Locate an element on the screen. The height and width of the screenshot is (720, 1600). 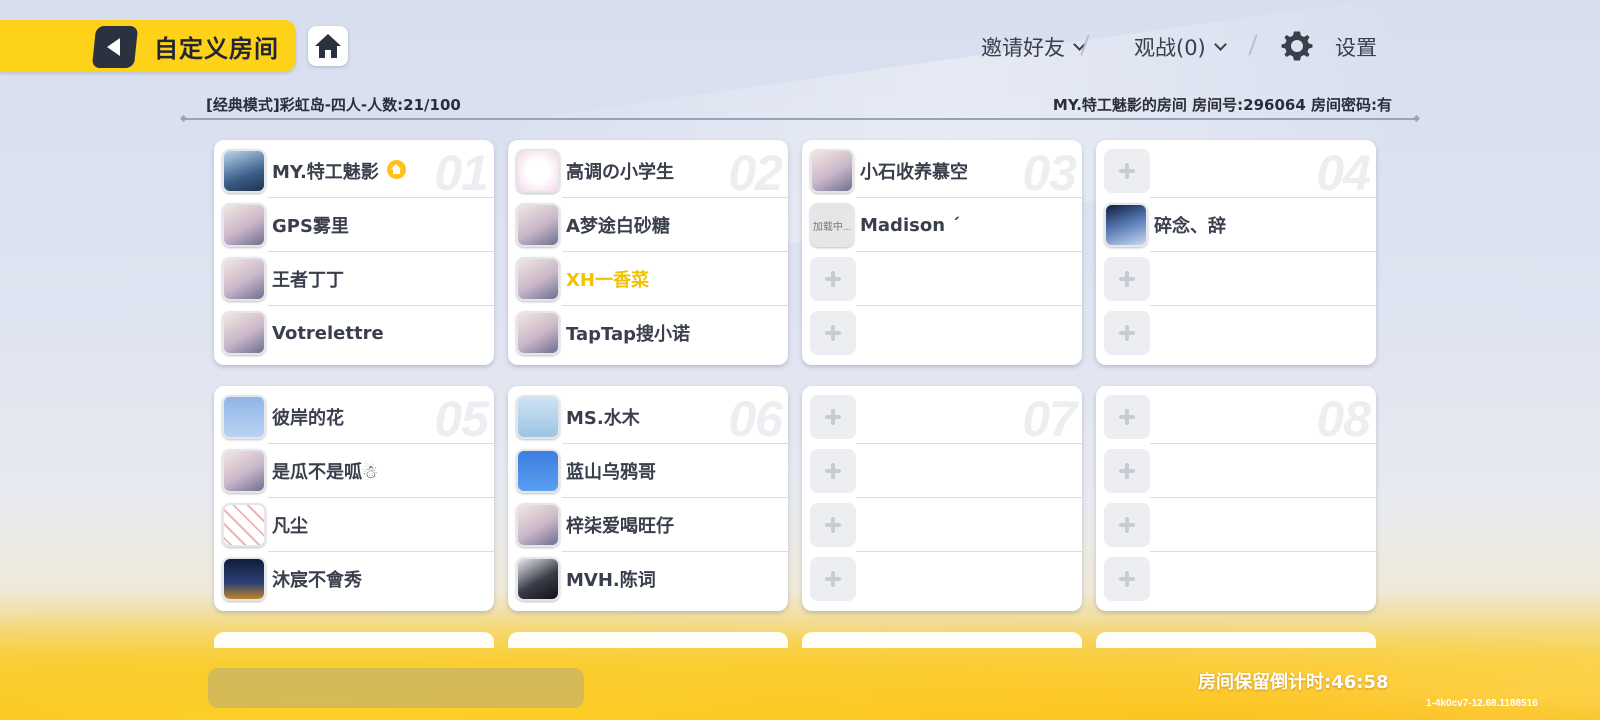
player-slot: 沐宸不會秀 is located at coordinates (354, 579).